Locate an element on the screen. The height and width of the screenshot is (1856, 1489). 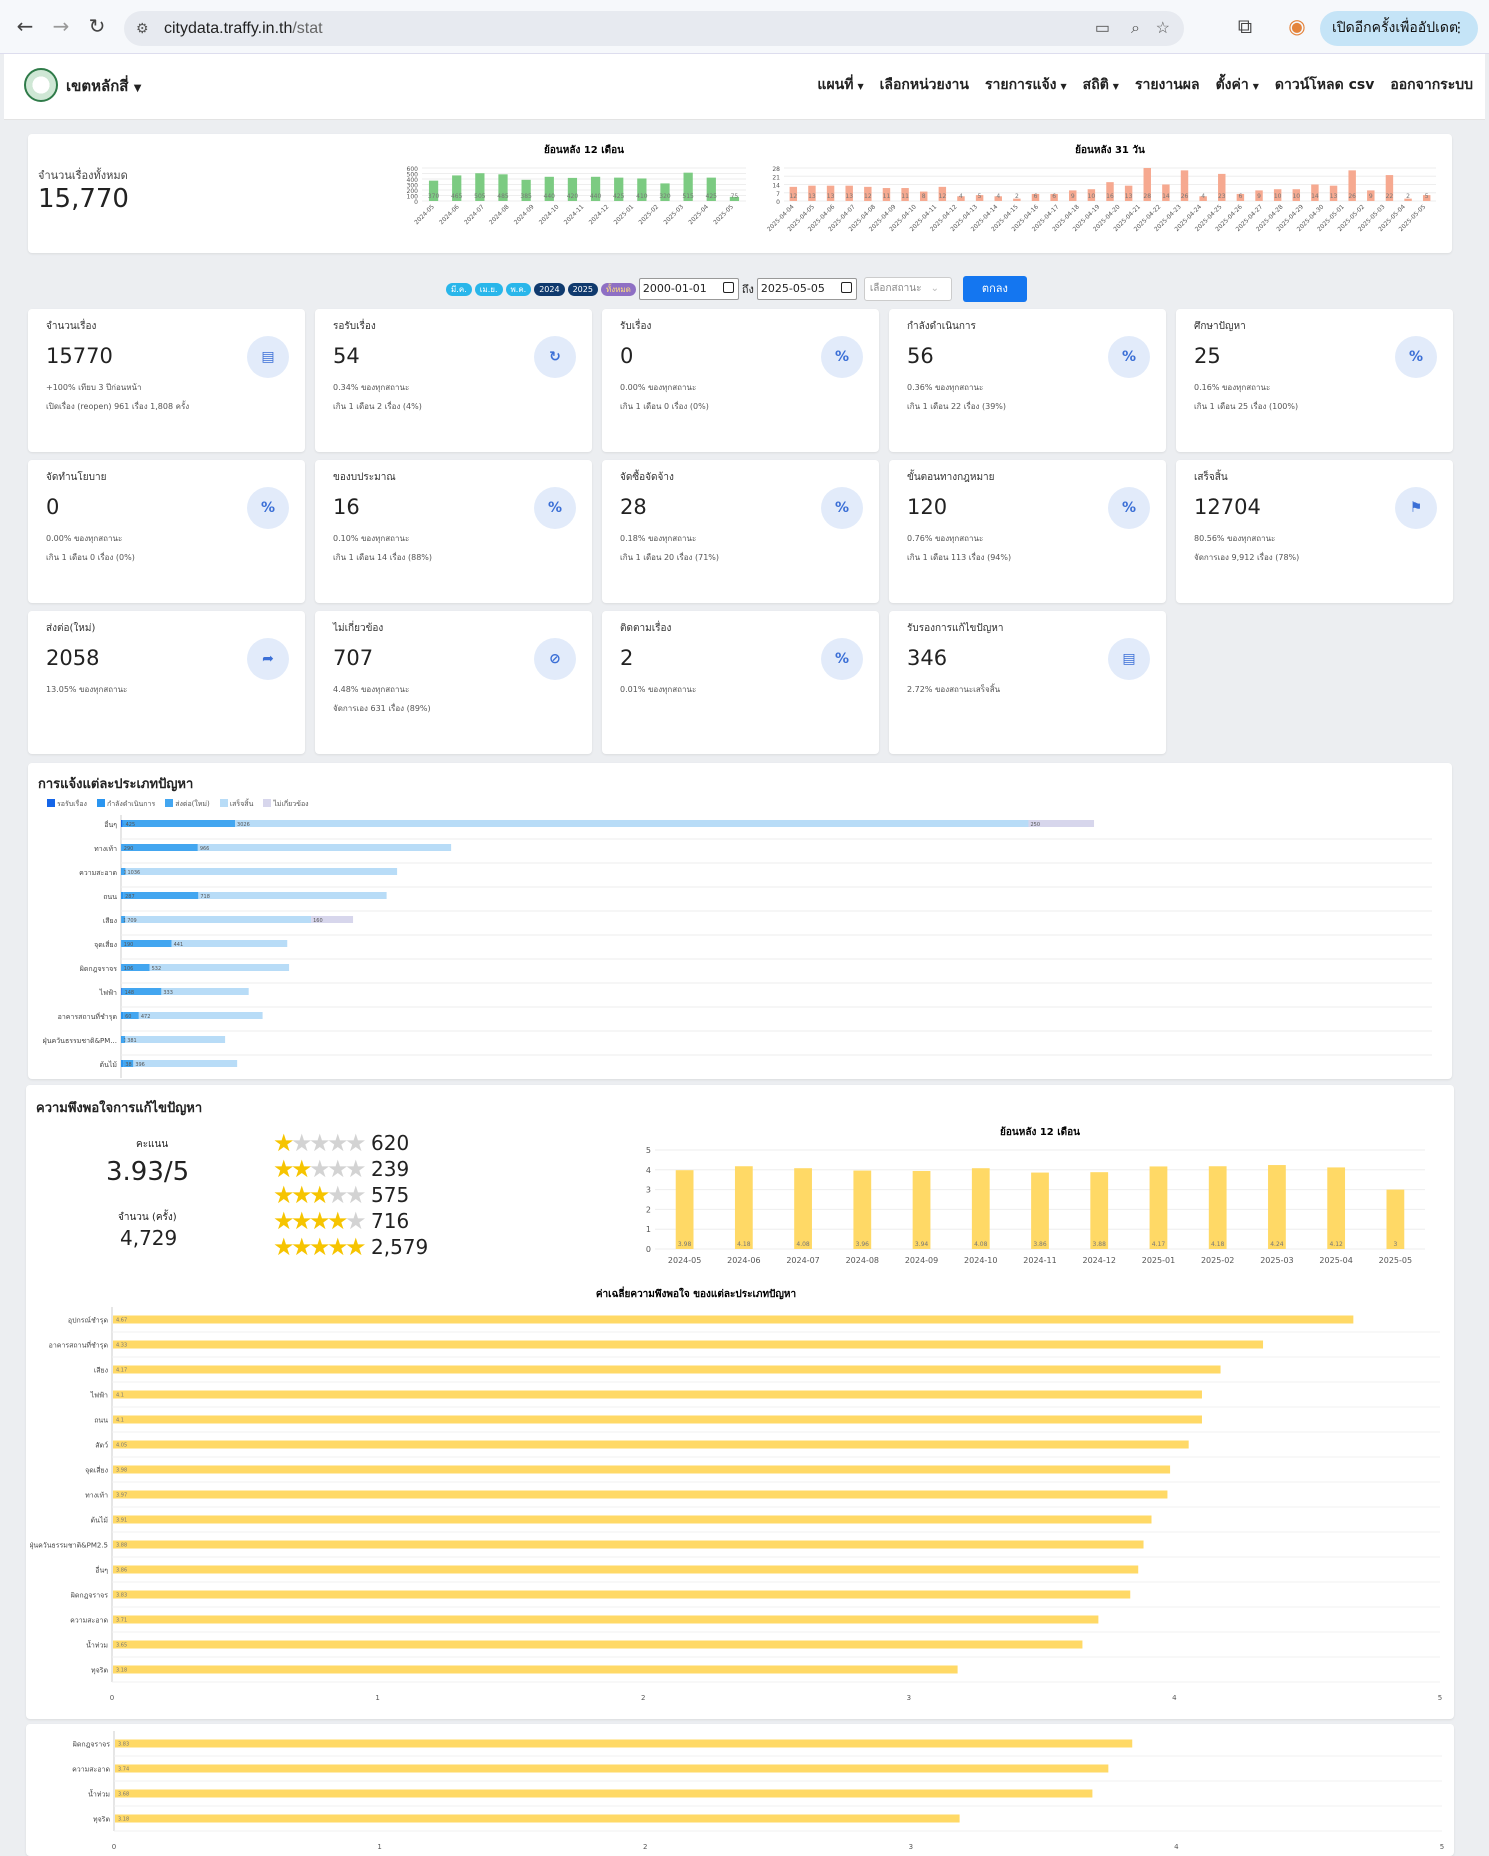
filter-chip: พ.ค. is located at coordinates (518, 289).